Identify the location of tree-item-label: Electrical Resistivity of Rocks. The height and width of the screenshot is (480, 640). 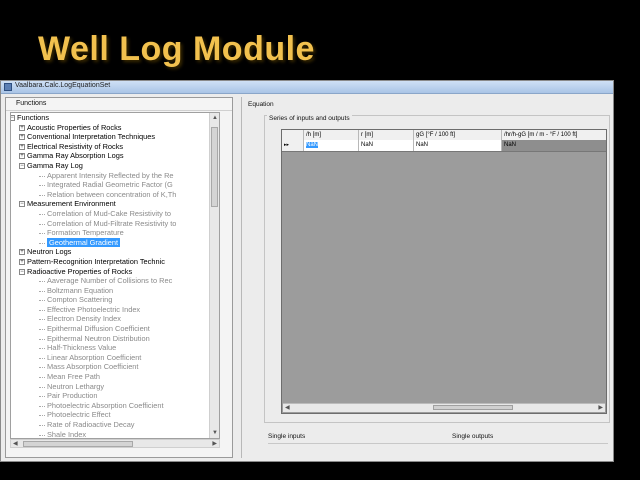
(75, 146).